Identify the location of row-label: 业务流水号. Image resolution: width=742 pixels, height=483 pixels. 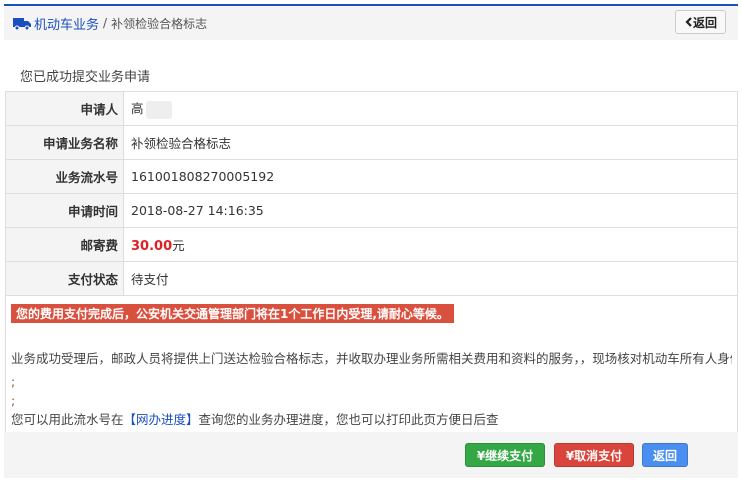
(64, 176).